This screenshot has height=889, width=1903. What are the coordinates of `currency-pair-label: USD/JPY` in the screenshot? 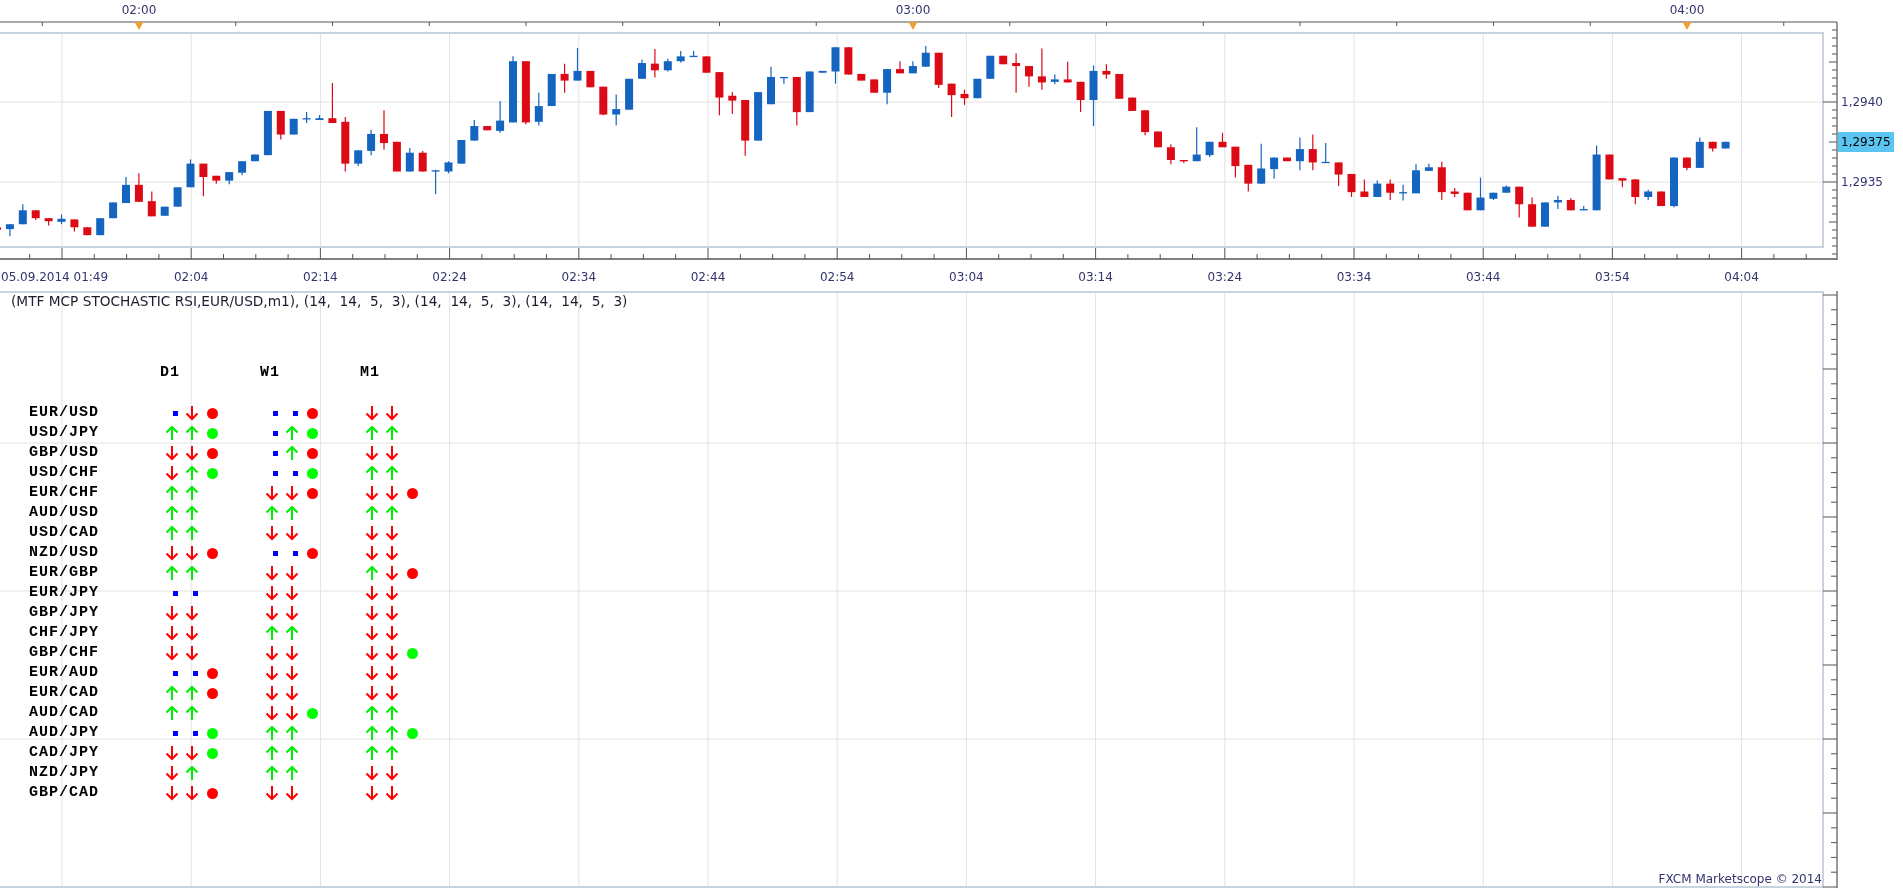 It's located at (64, 433).